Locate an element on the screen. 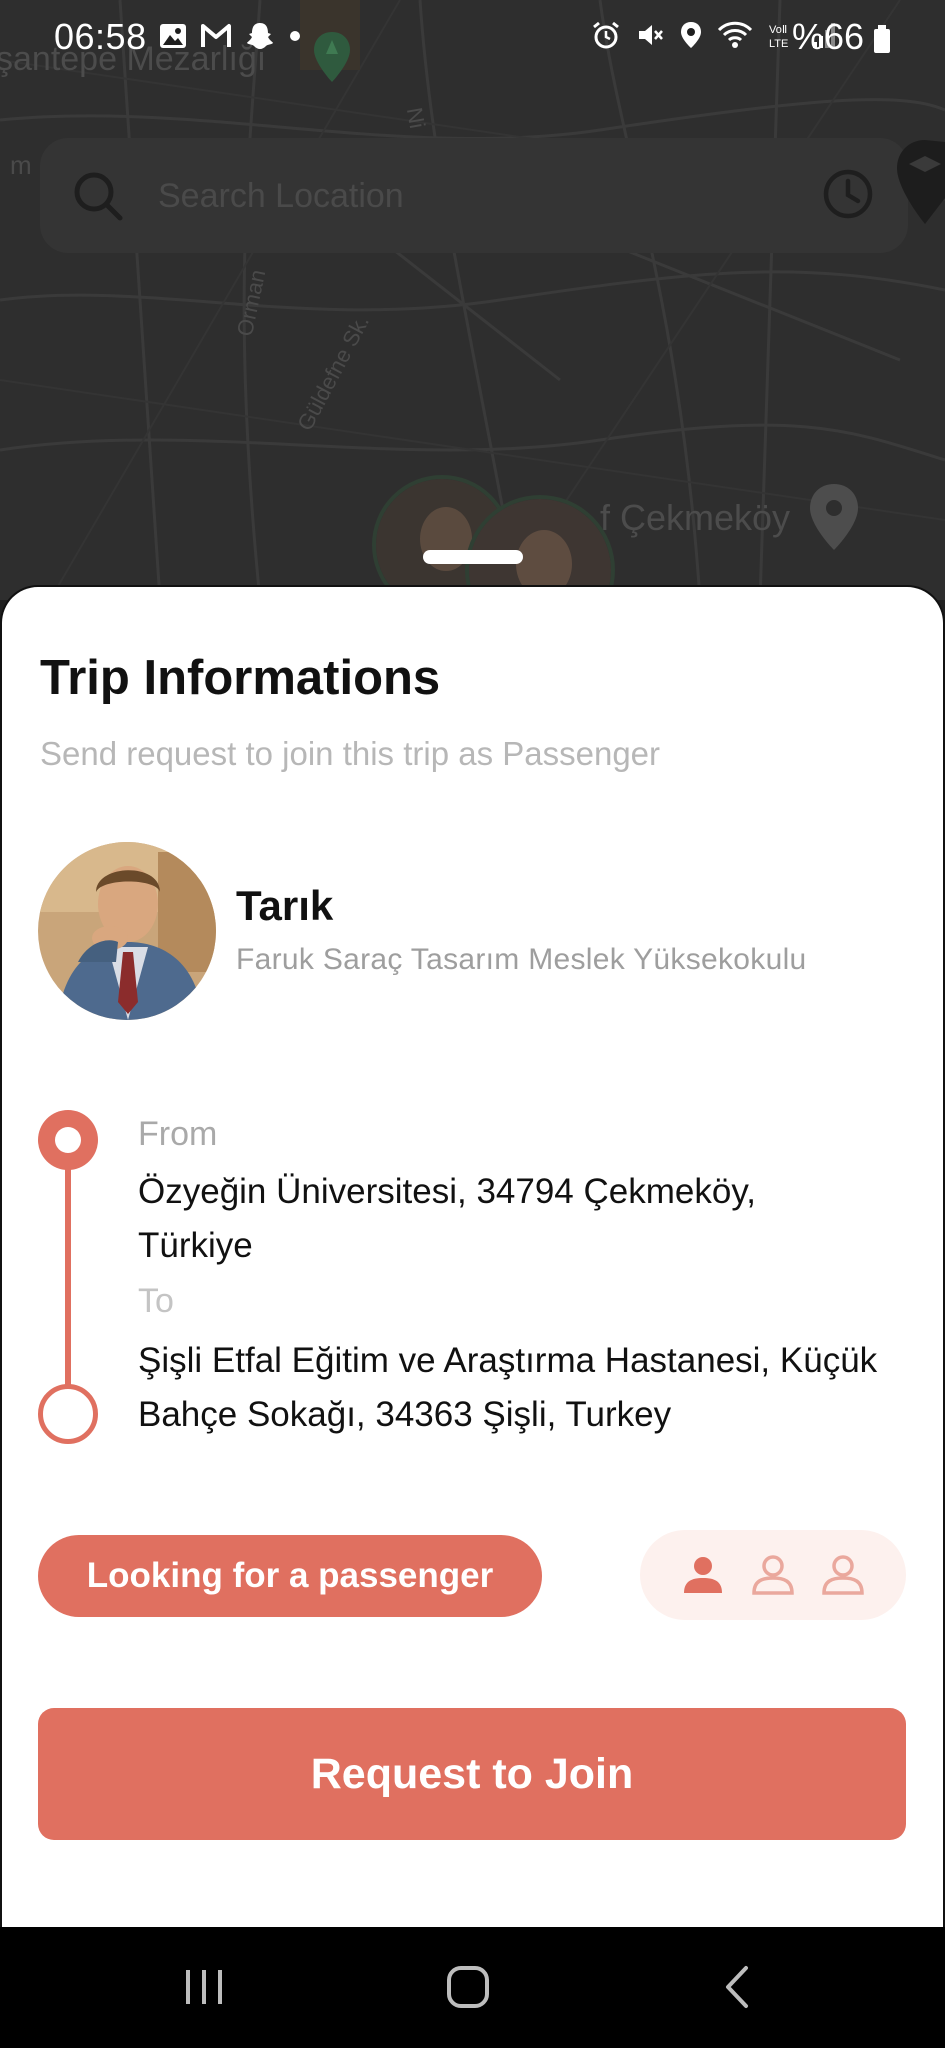  notification-icons is located at coordinates (230, 36).